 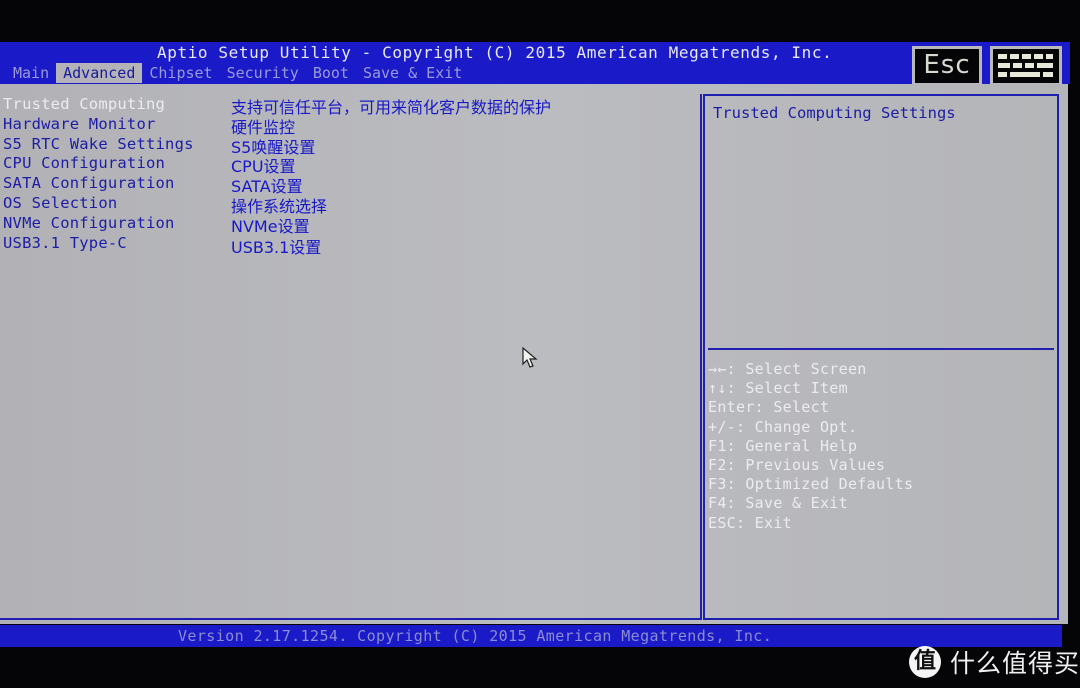 I want to click on watermark-logo-icon: 值, so click(x=925, y=662).